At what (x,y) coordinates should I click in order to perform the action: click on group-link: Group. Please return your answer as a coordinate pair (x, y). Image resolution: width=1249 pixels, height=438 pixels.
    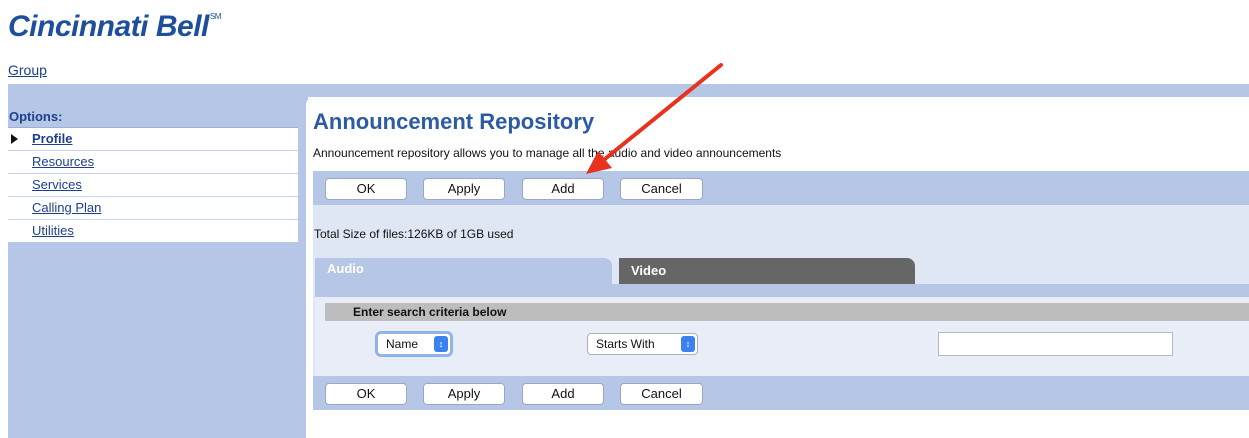
    Looking at the image, I should click on (27, 70).